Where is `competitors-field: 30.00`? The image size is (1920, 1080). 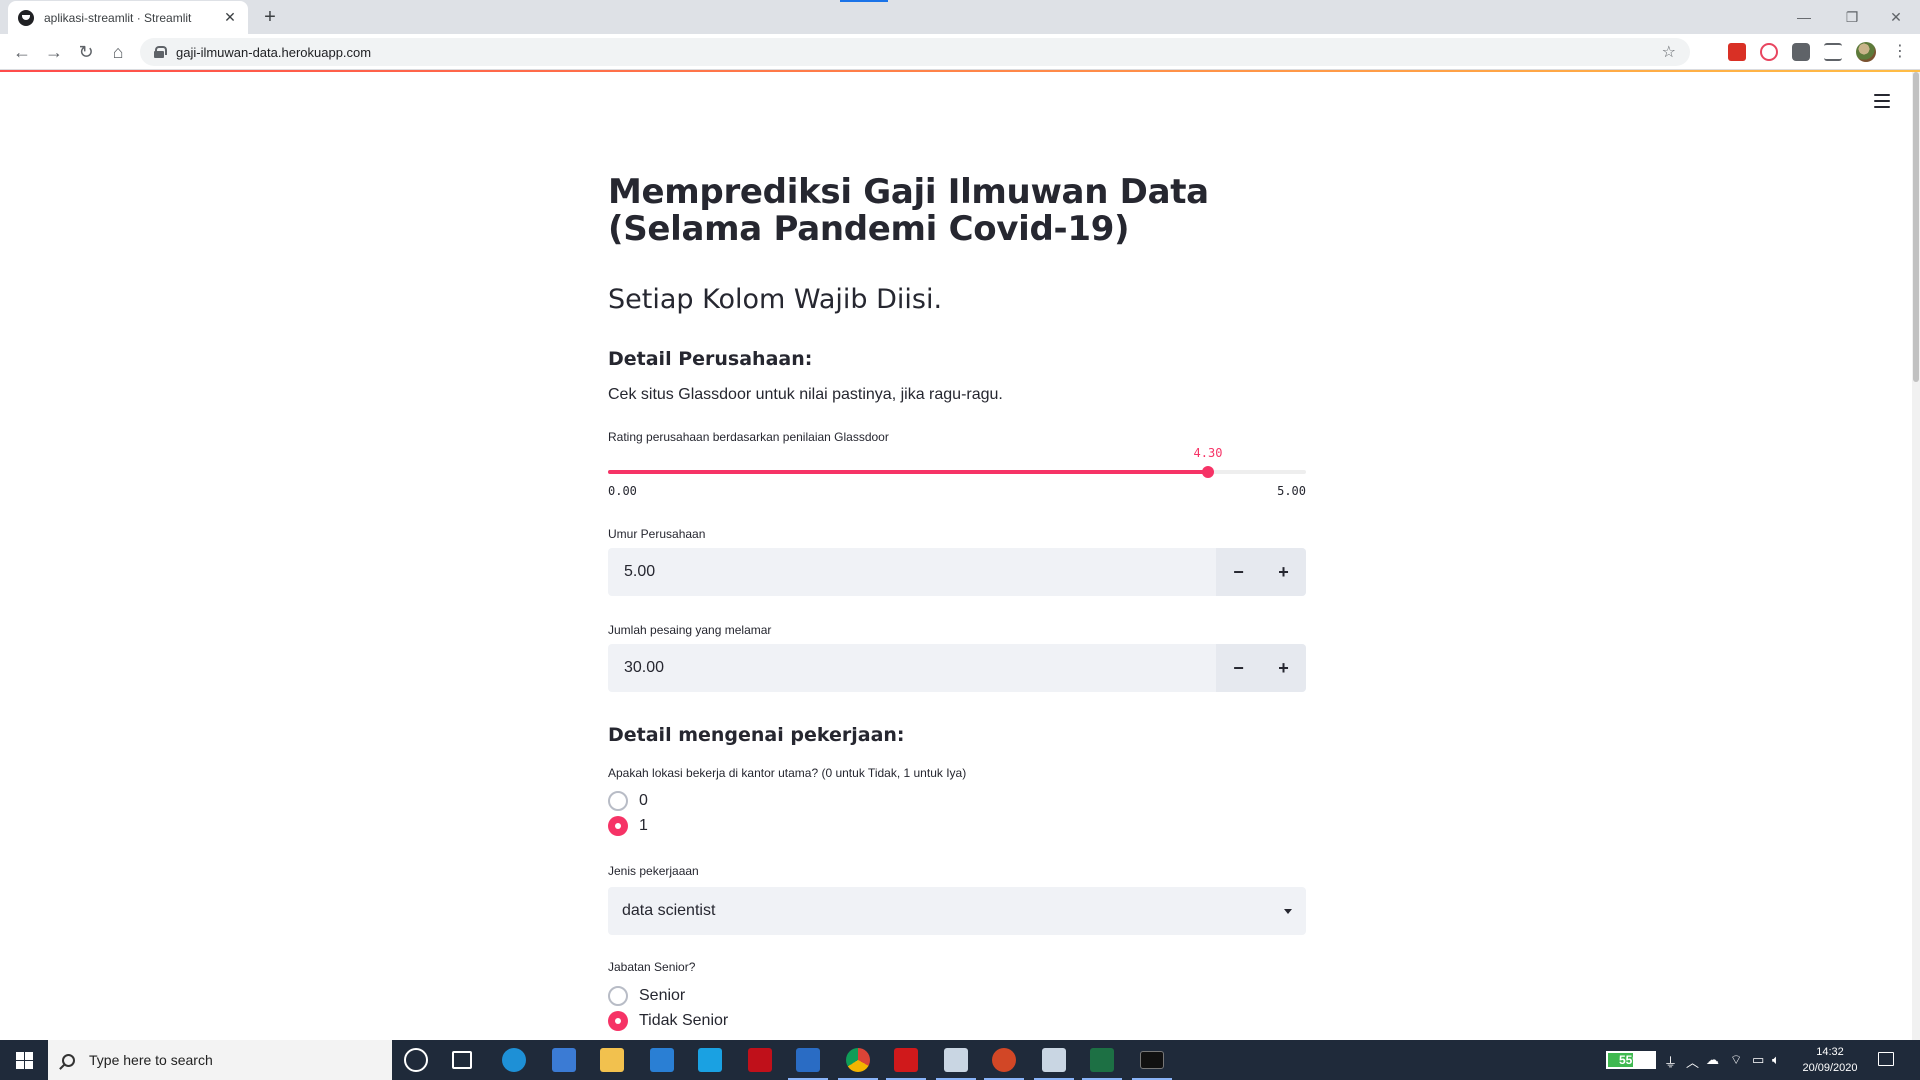 competitors-field: 30.00 is located at coordinates (912, 668).